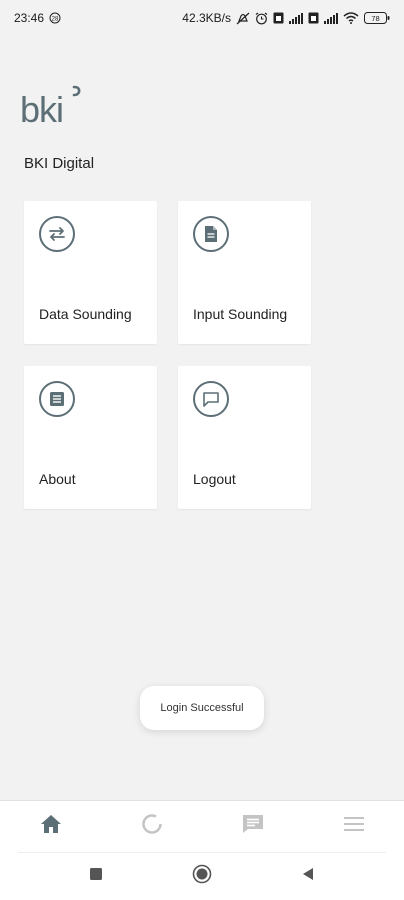 Image resolution: width=404 pixels, height=900 pixels. Describe the element at coordinates (351, 18) in the screenshot. I see `wifi-icon` at that location.